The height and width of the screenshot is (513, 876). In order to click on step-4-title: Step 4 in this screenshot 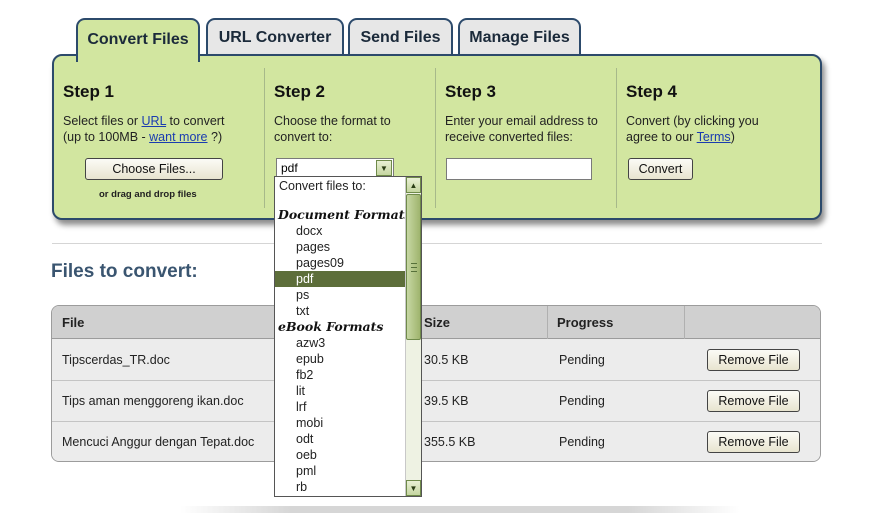, I will do `click(652, 91)`.